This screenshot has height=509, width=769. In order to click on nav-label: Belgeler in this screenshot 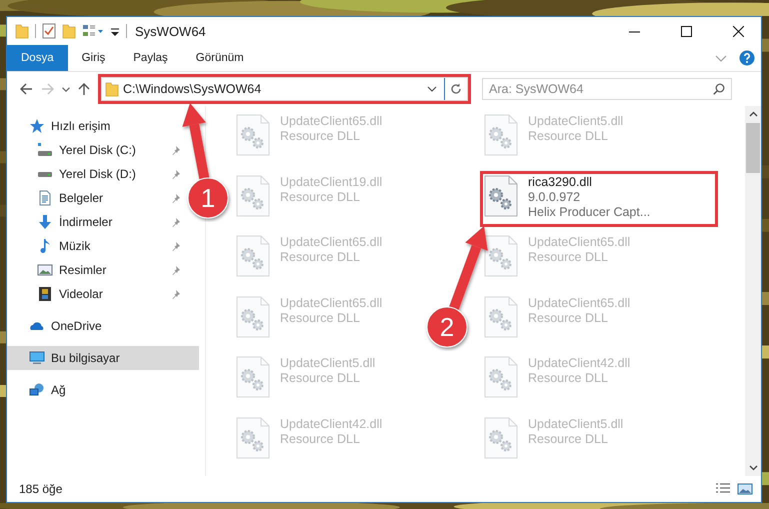, I will do `click(81, 198)`.